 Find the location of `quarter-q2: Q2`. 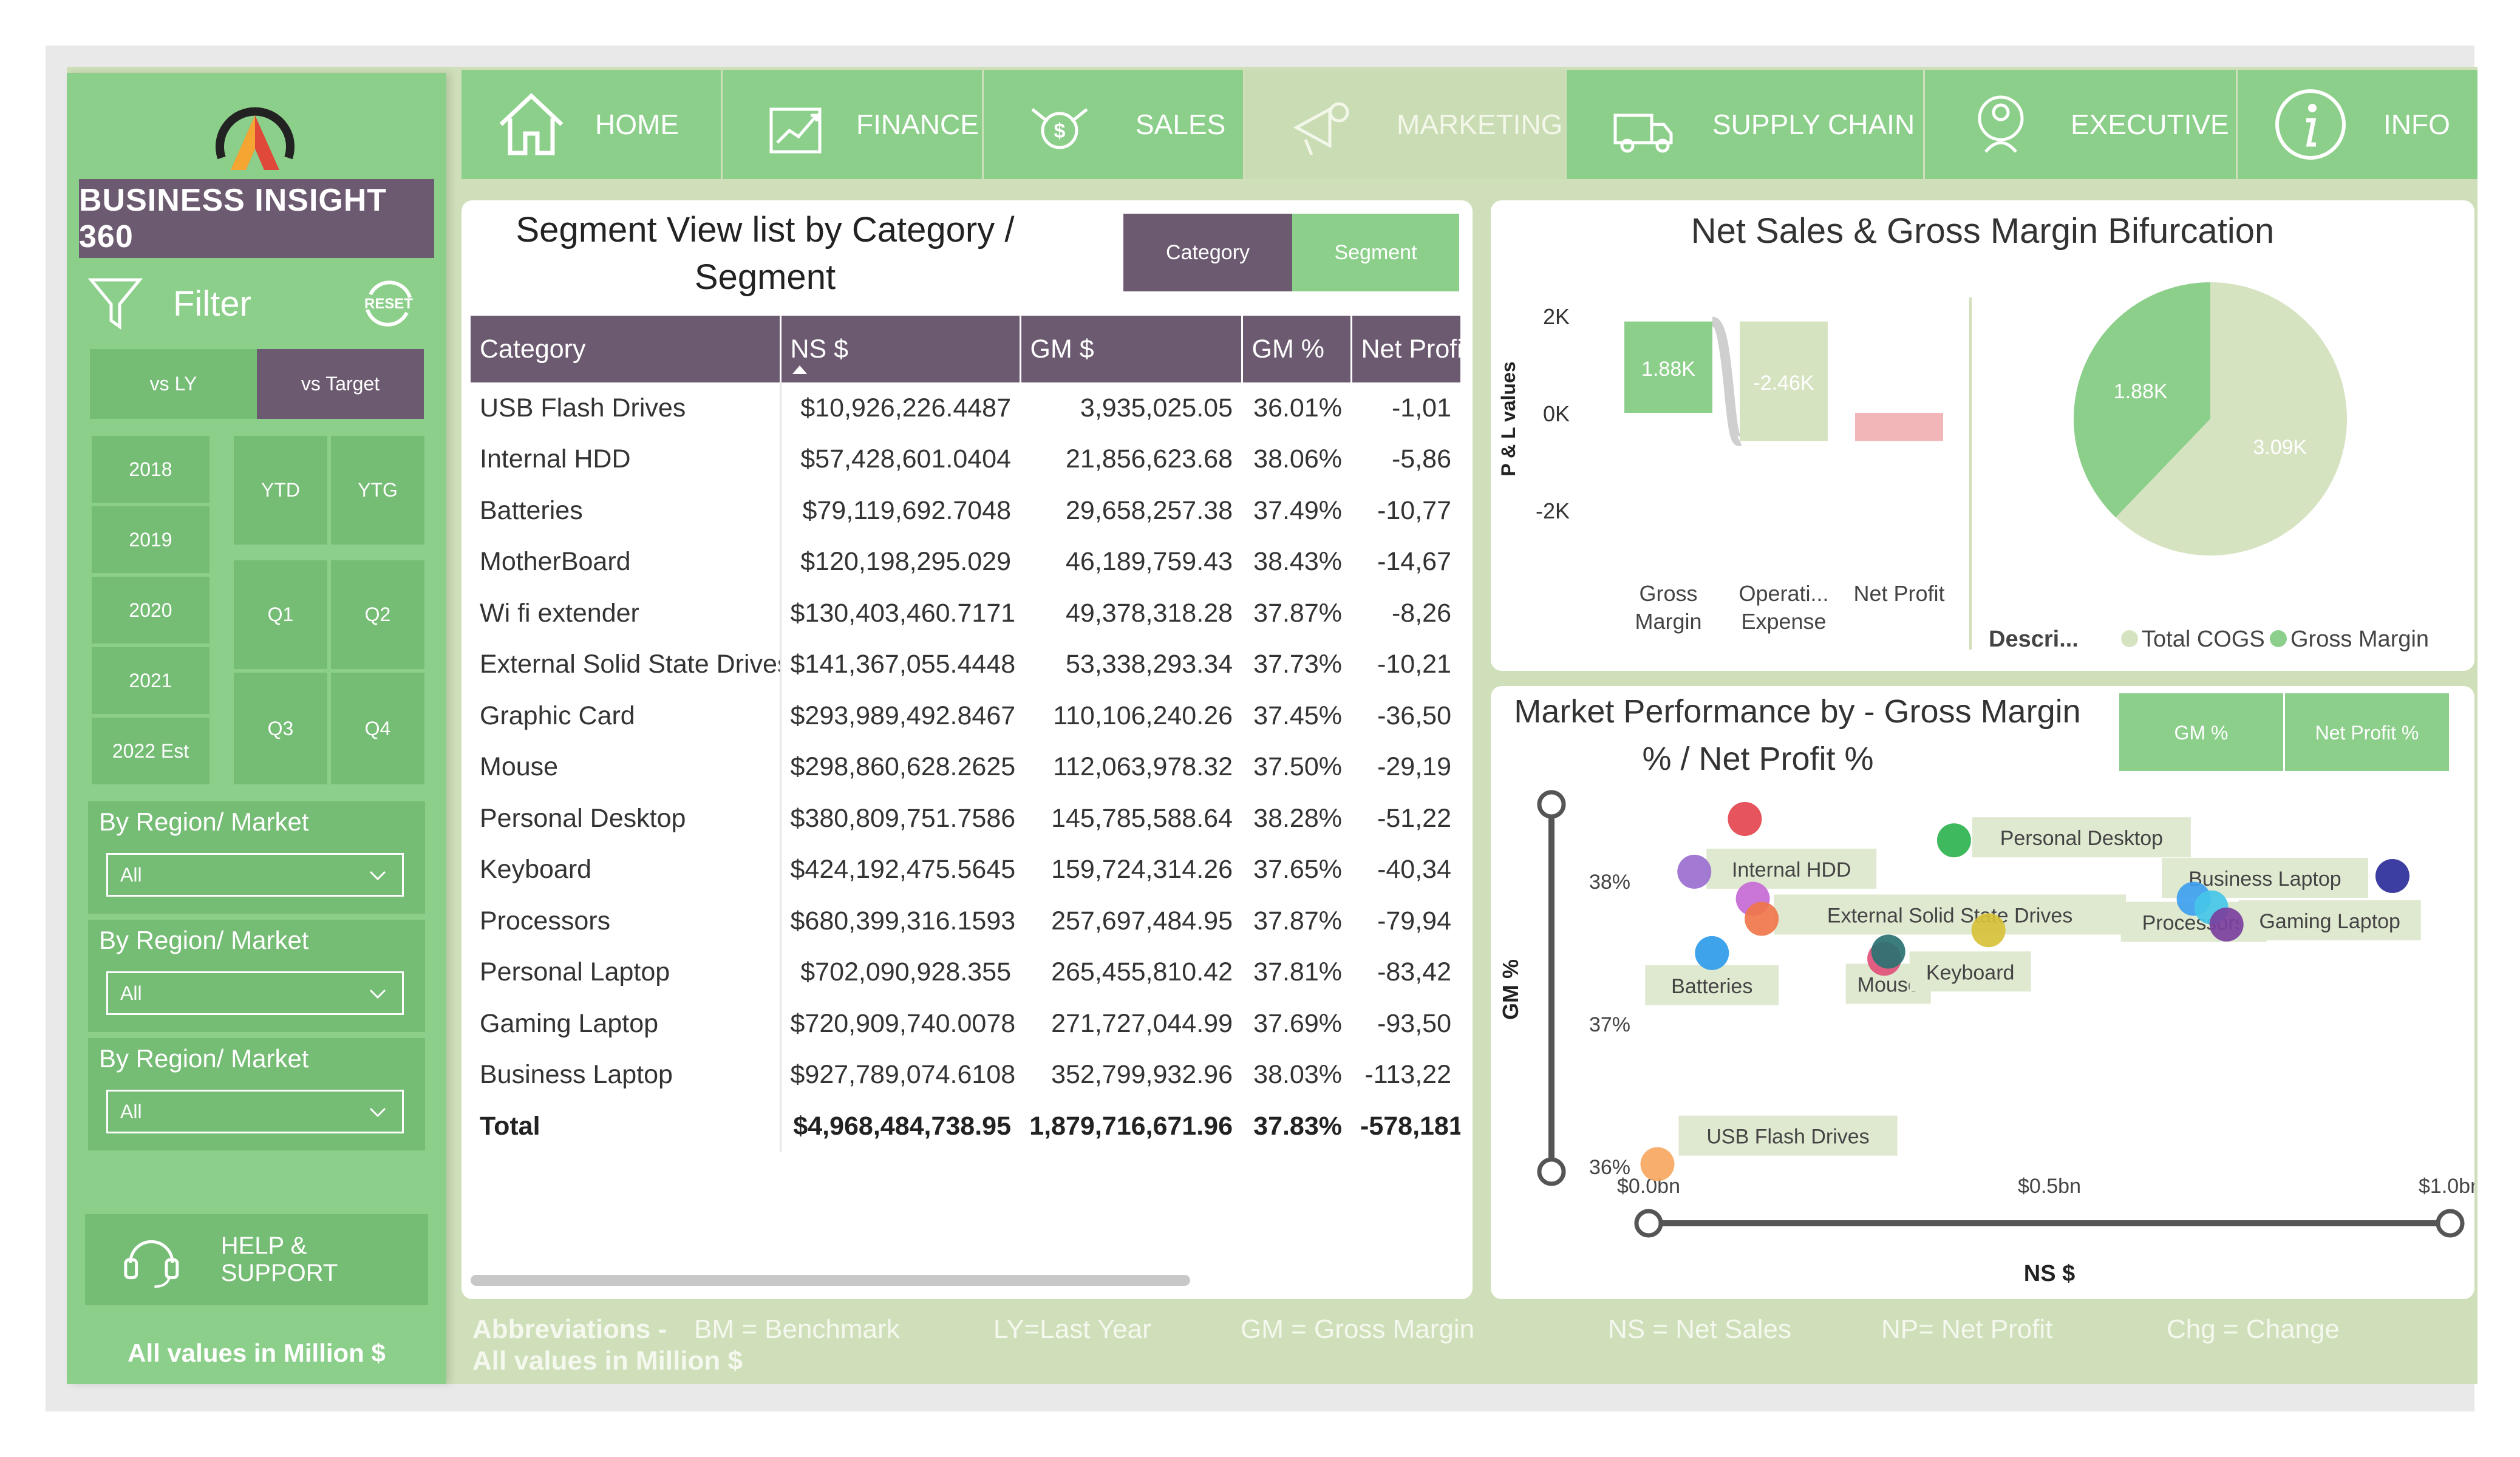

quarter-q2: Q2 is located at coordinates (377, 615).